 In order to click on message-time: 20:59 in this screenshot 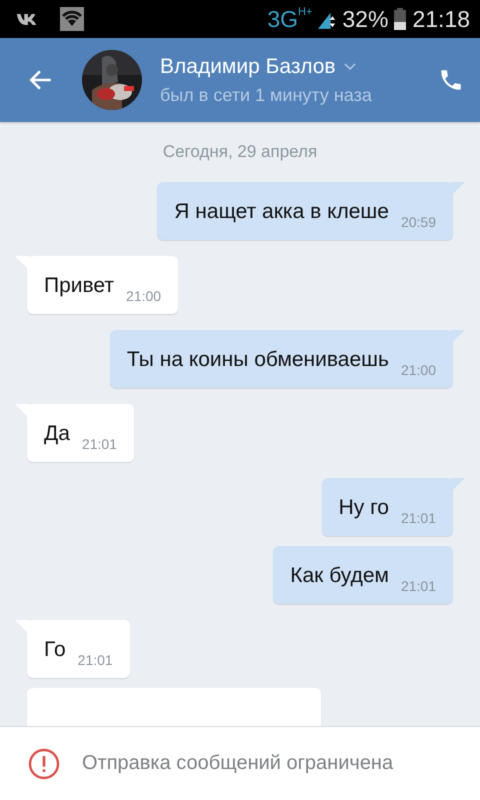, I will do `click(418, 222)`.